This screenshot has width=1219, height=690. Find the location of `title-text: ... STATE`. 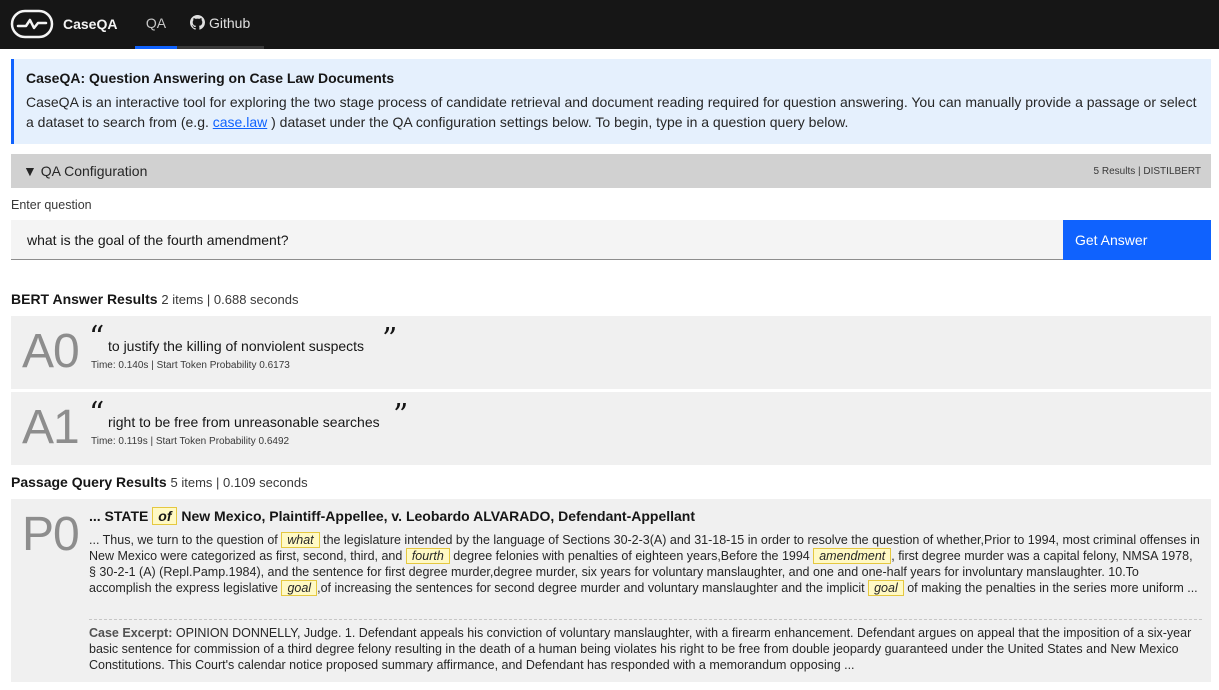

title-text: ... STATE is located at coordinates (121, 516).